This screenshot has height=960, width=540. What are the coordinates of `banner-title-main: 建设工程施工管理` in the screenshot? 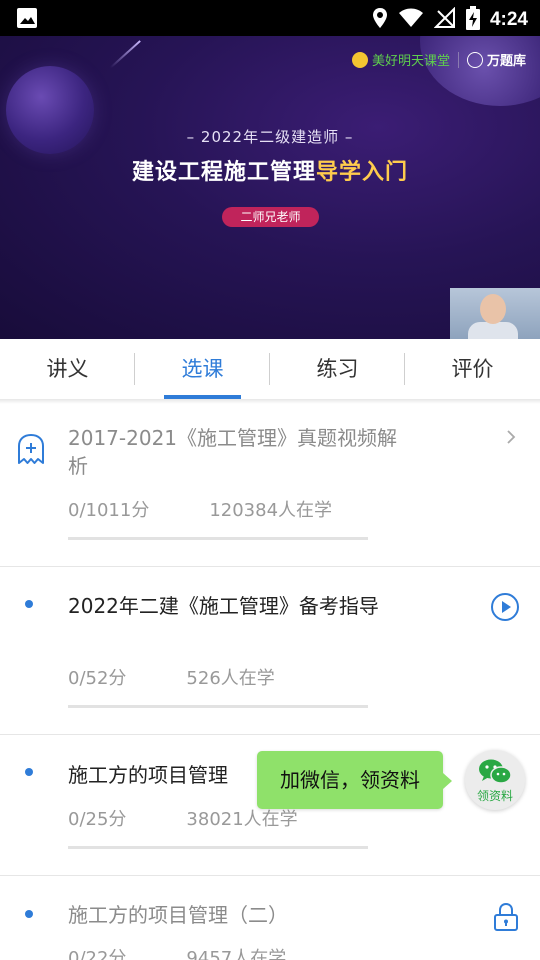 It's located at (223, 172).